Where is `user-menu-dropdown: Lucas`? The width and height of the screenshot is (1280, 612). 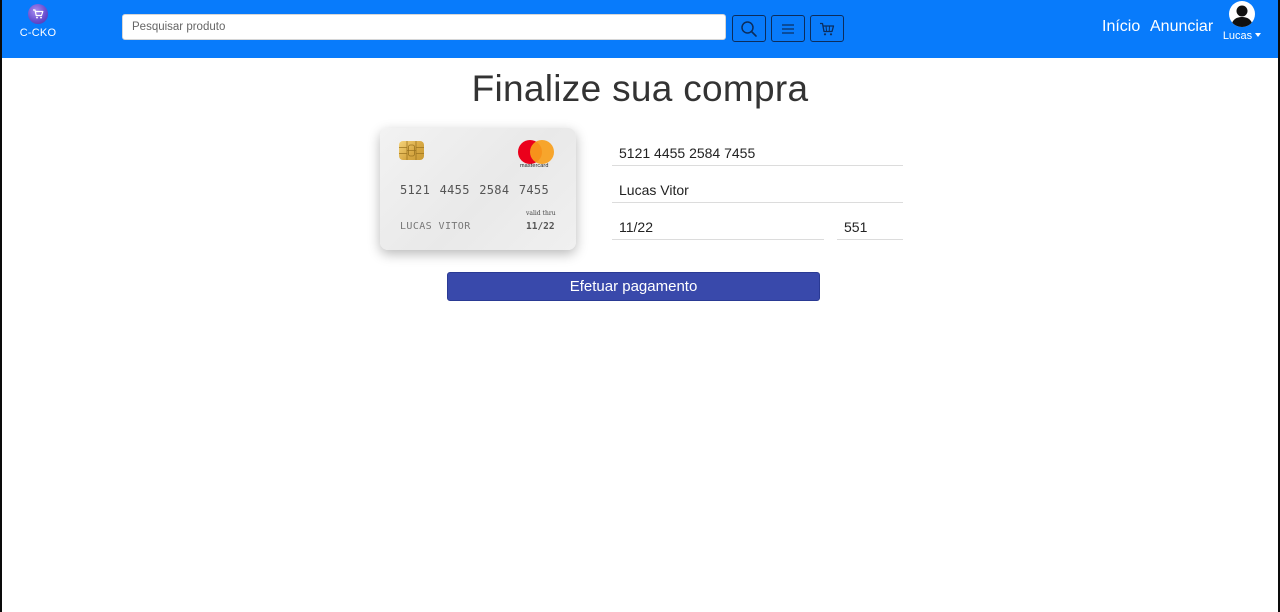
user-menu-dropdown: Lucas is located at coordinates (1242, 21).